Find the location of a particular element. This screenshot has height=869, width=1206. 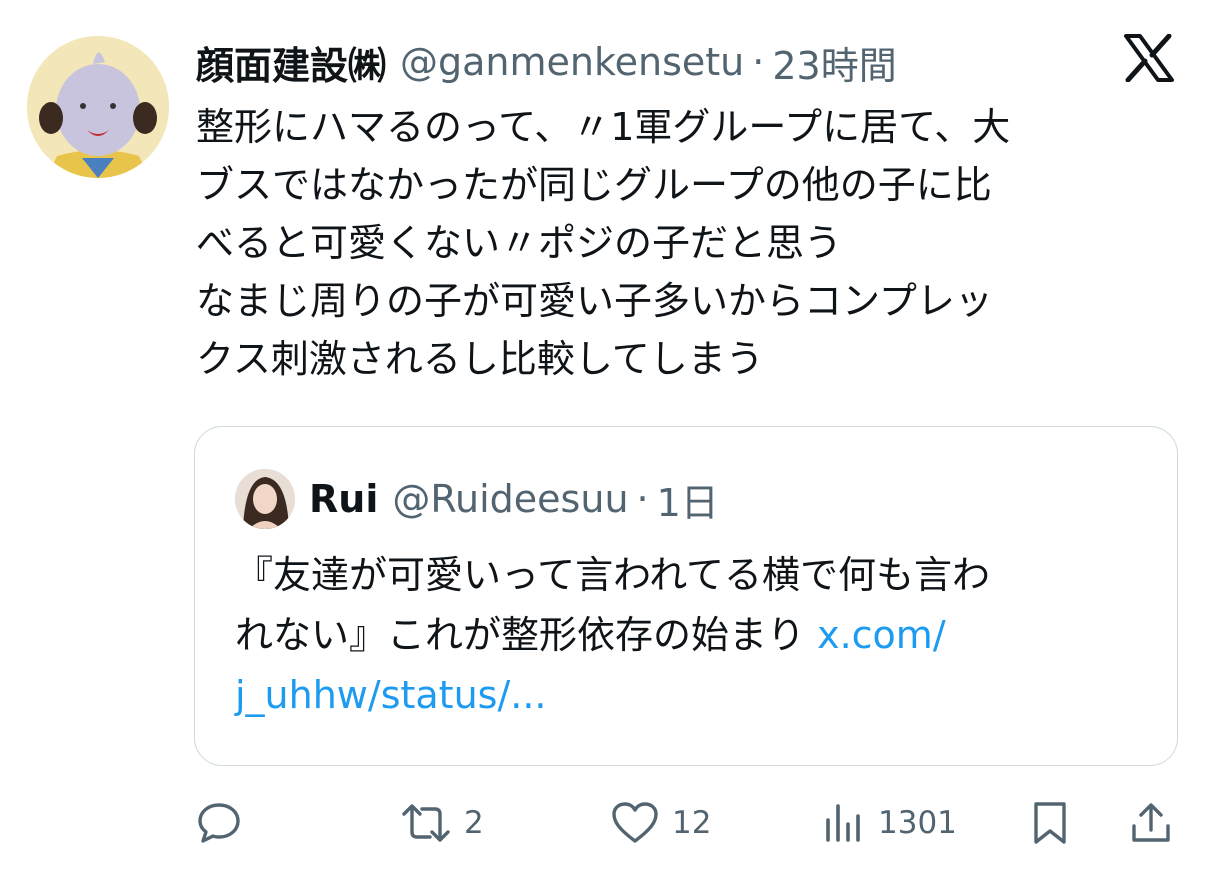

reply-button is located at coordinates (225, 823).